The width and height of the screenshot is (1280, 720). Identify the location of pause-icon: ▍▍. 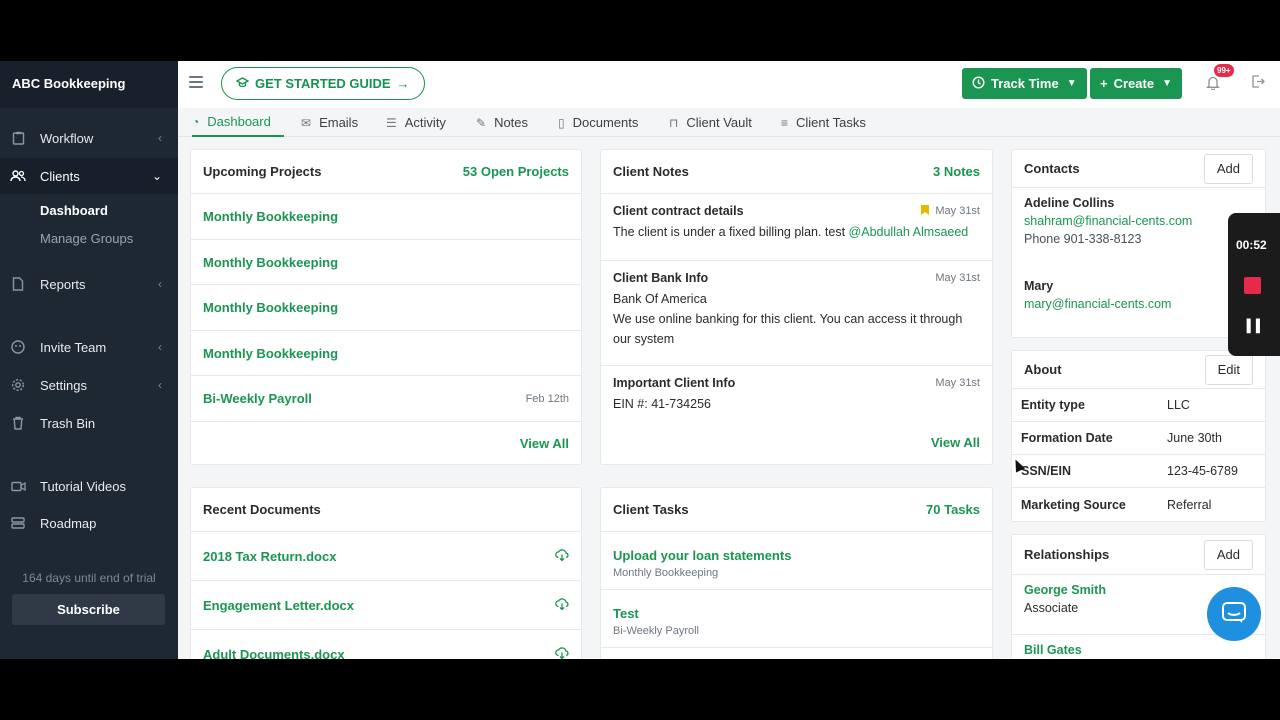
(1256, 326).